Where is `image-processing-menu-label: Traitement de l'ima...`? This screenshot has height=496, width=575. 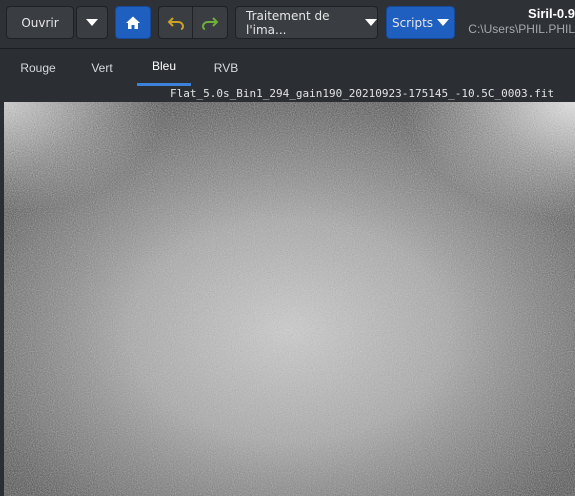 image-processing-menu-label: Traitement de l'ima... is located at coordinates (288, 22).